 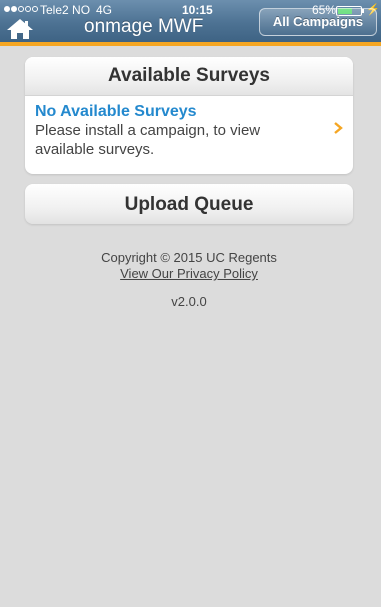 I want to click on carrier-name: Tele2 NO, so click(x=65, y=10).